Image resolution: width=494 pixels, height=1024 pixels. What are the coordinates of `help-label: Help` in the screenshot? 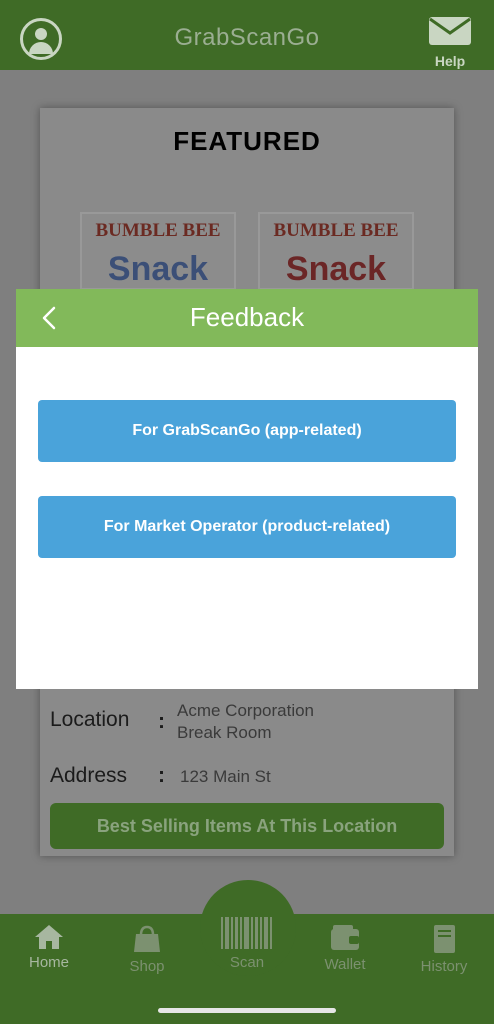 It's located at (450, 61).